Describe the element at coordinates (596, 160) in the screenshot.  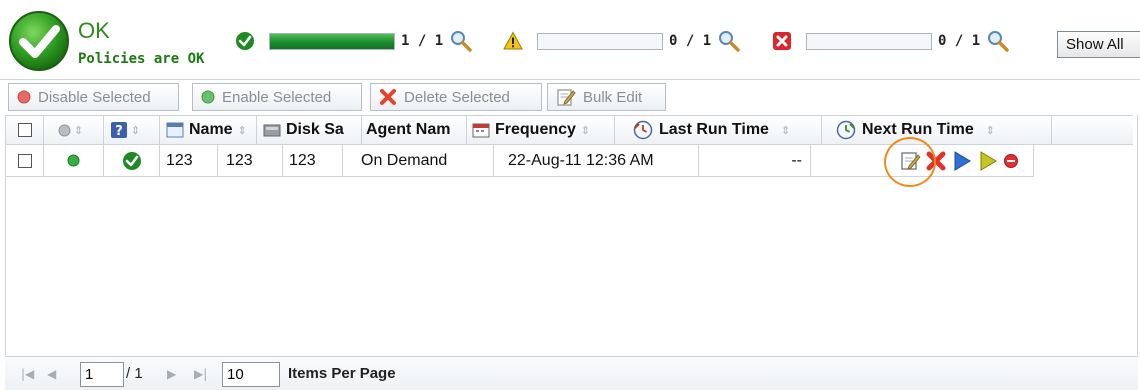
I see `row-last-run-cell: 22-Aug-11 12:36 AM` at that location.